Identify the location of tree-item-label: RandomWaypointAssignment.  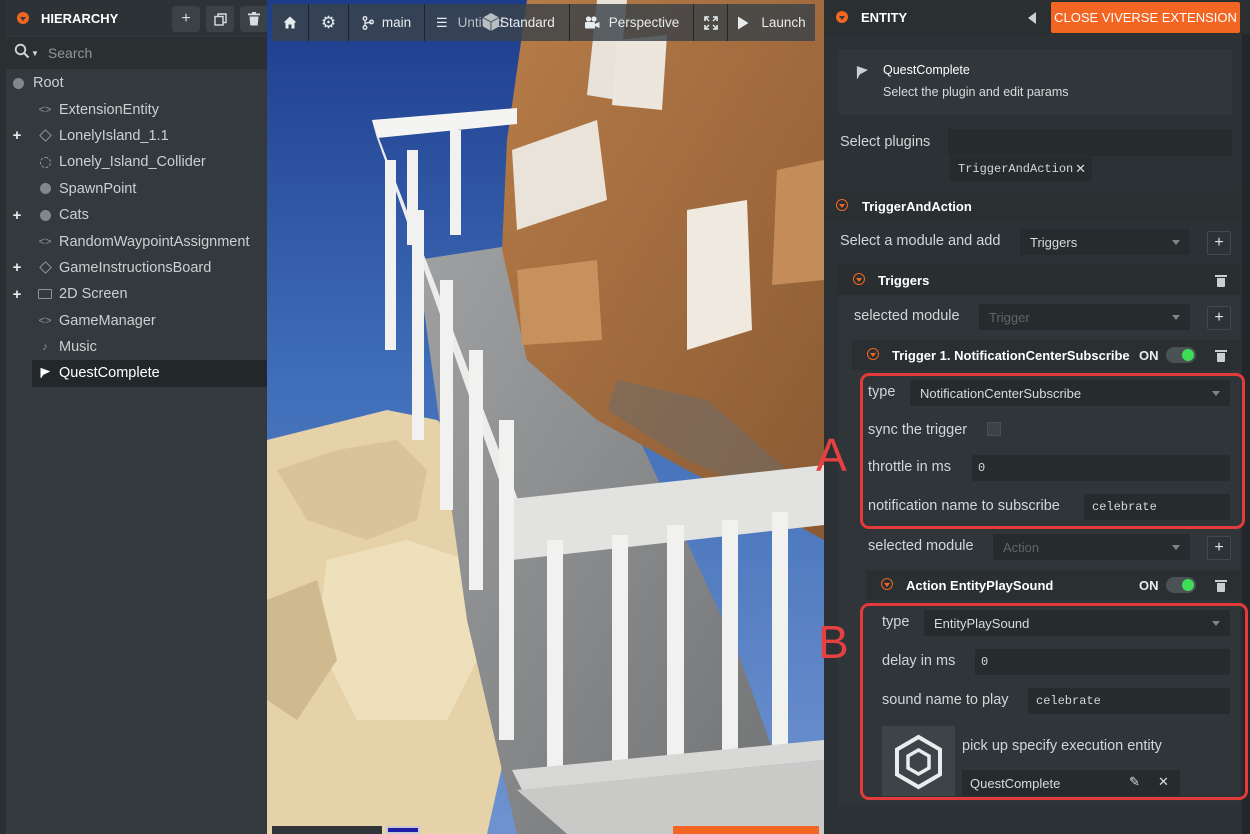
(154, 241).